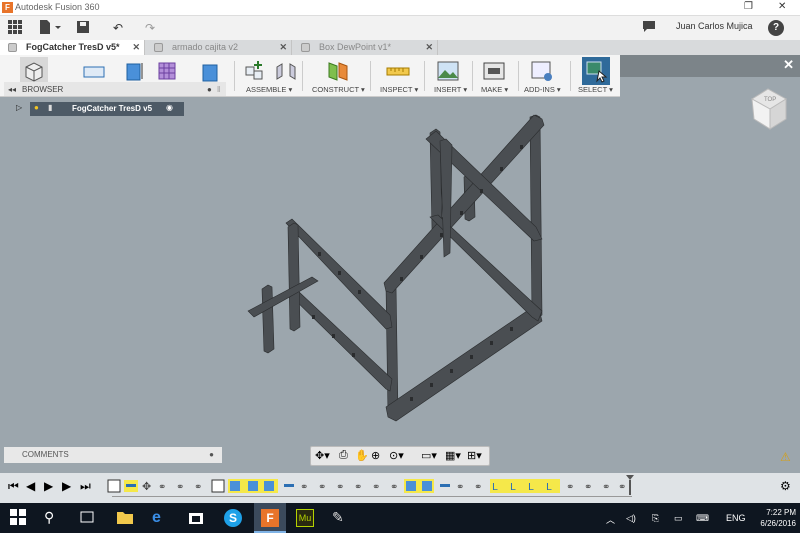  I want to click on network-icon: ⎘, so click(655, 518).